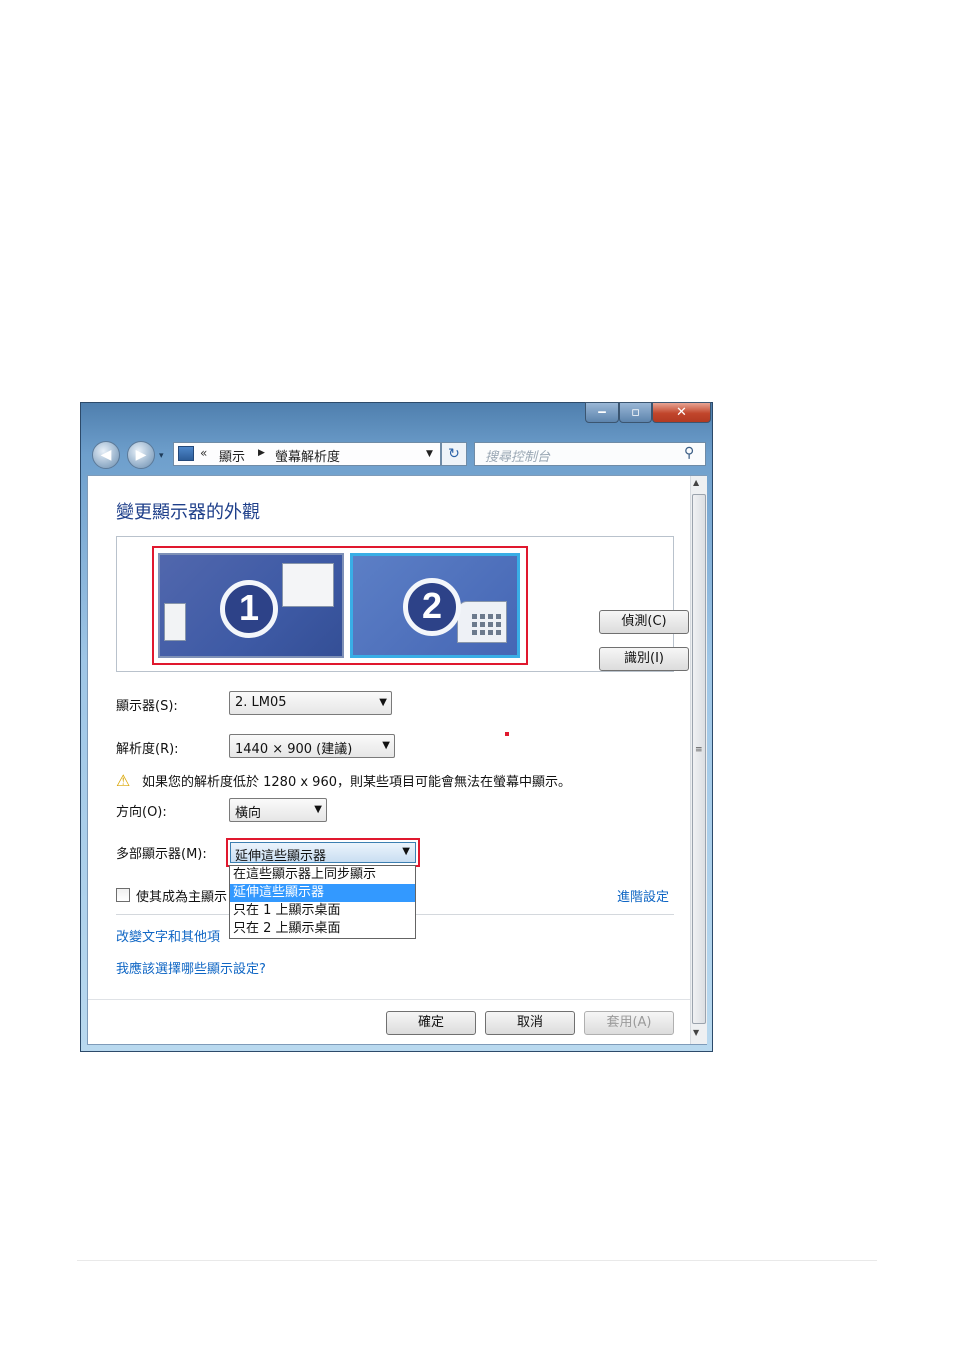  Describe the element at coordinates (191, 967) in the screenshot. I see `which-settings-link: 我應該選擇哪些顯示設定?` at that location.